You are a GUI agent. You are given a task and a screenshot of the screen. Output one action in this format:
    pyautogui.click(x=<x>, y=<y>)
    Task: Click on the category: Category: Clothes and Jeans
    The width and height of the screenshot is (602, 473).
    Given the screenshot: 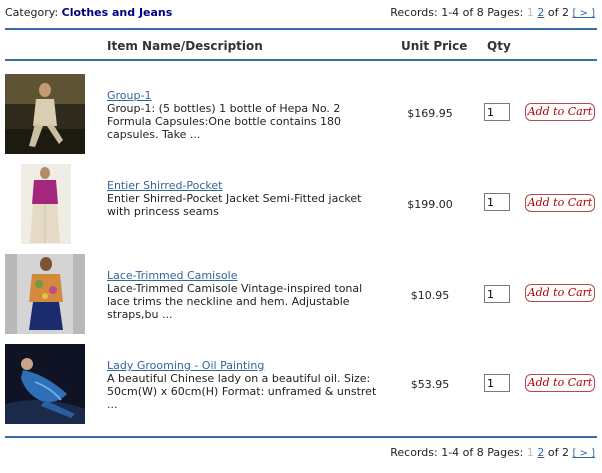 What is the action you would take?
    pyautogui.click(x=88, y=12)
    